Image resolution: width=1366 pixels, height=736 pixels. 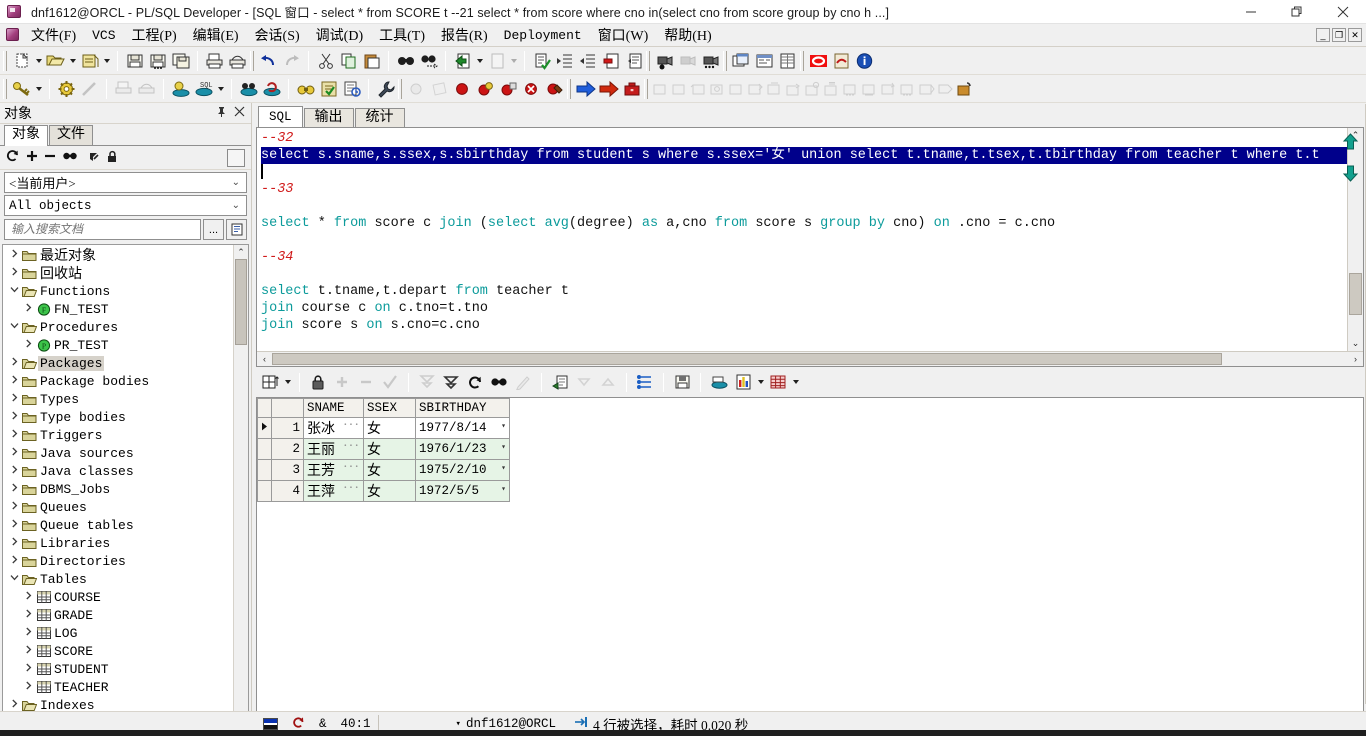 What do you see at coordinates (118, 273) in the screenshot?
I see `tree-node--: 回收站` at bounding box center [118, 273].